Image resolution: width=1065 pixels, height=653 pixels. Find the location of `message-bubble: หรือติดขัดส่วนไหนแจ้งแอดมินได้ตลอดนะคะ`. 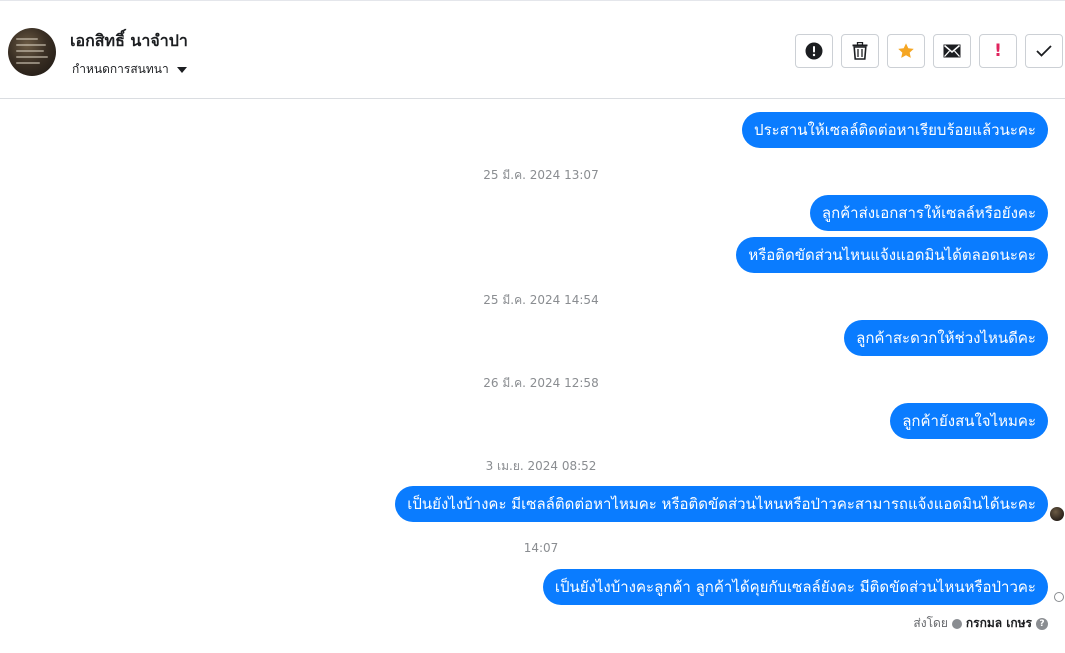

message-bubble: หรือติดขัดส่วนไหนแจ้งแอดมินได้ตลอดนะคะ is located at coordinates (892, 255).